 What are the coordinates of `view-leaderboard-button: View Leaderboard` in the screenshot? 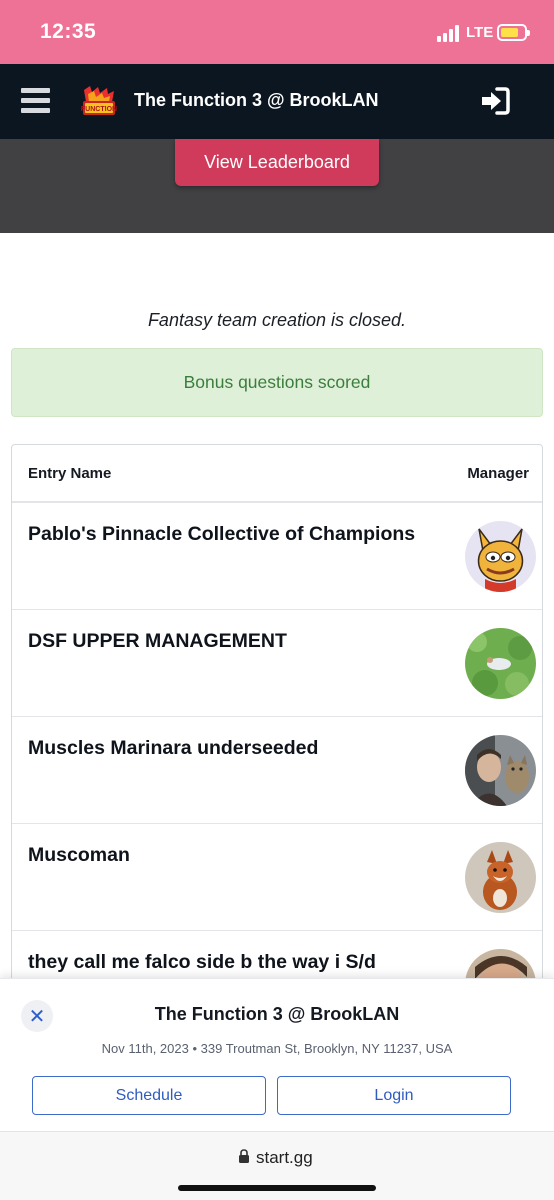 It's located at (277, 162).